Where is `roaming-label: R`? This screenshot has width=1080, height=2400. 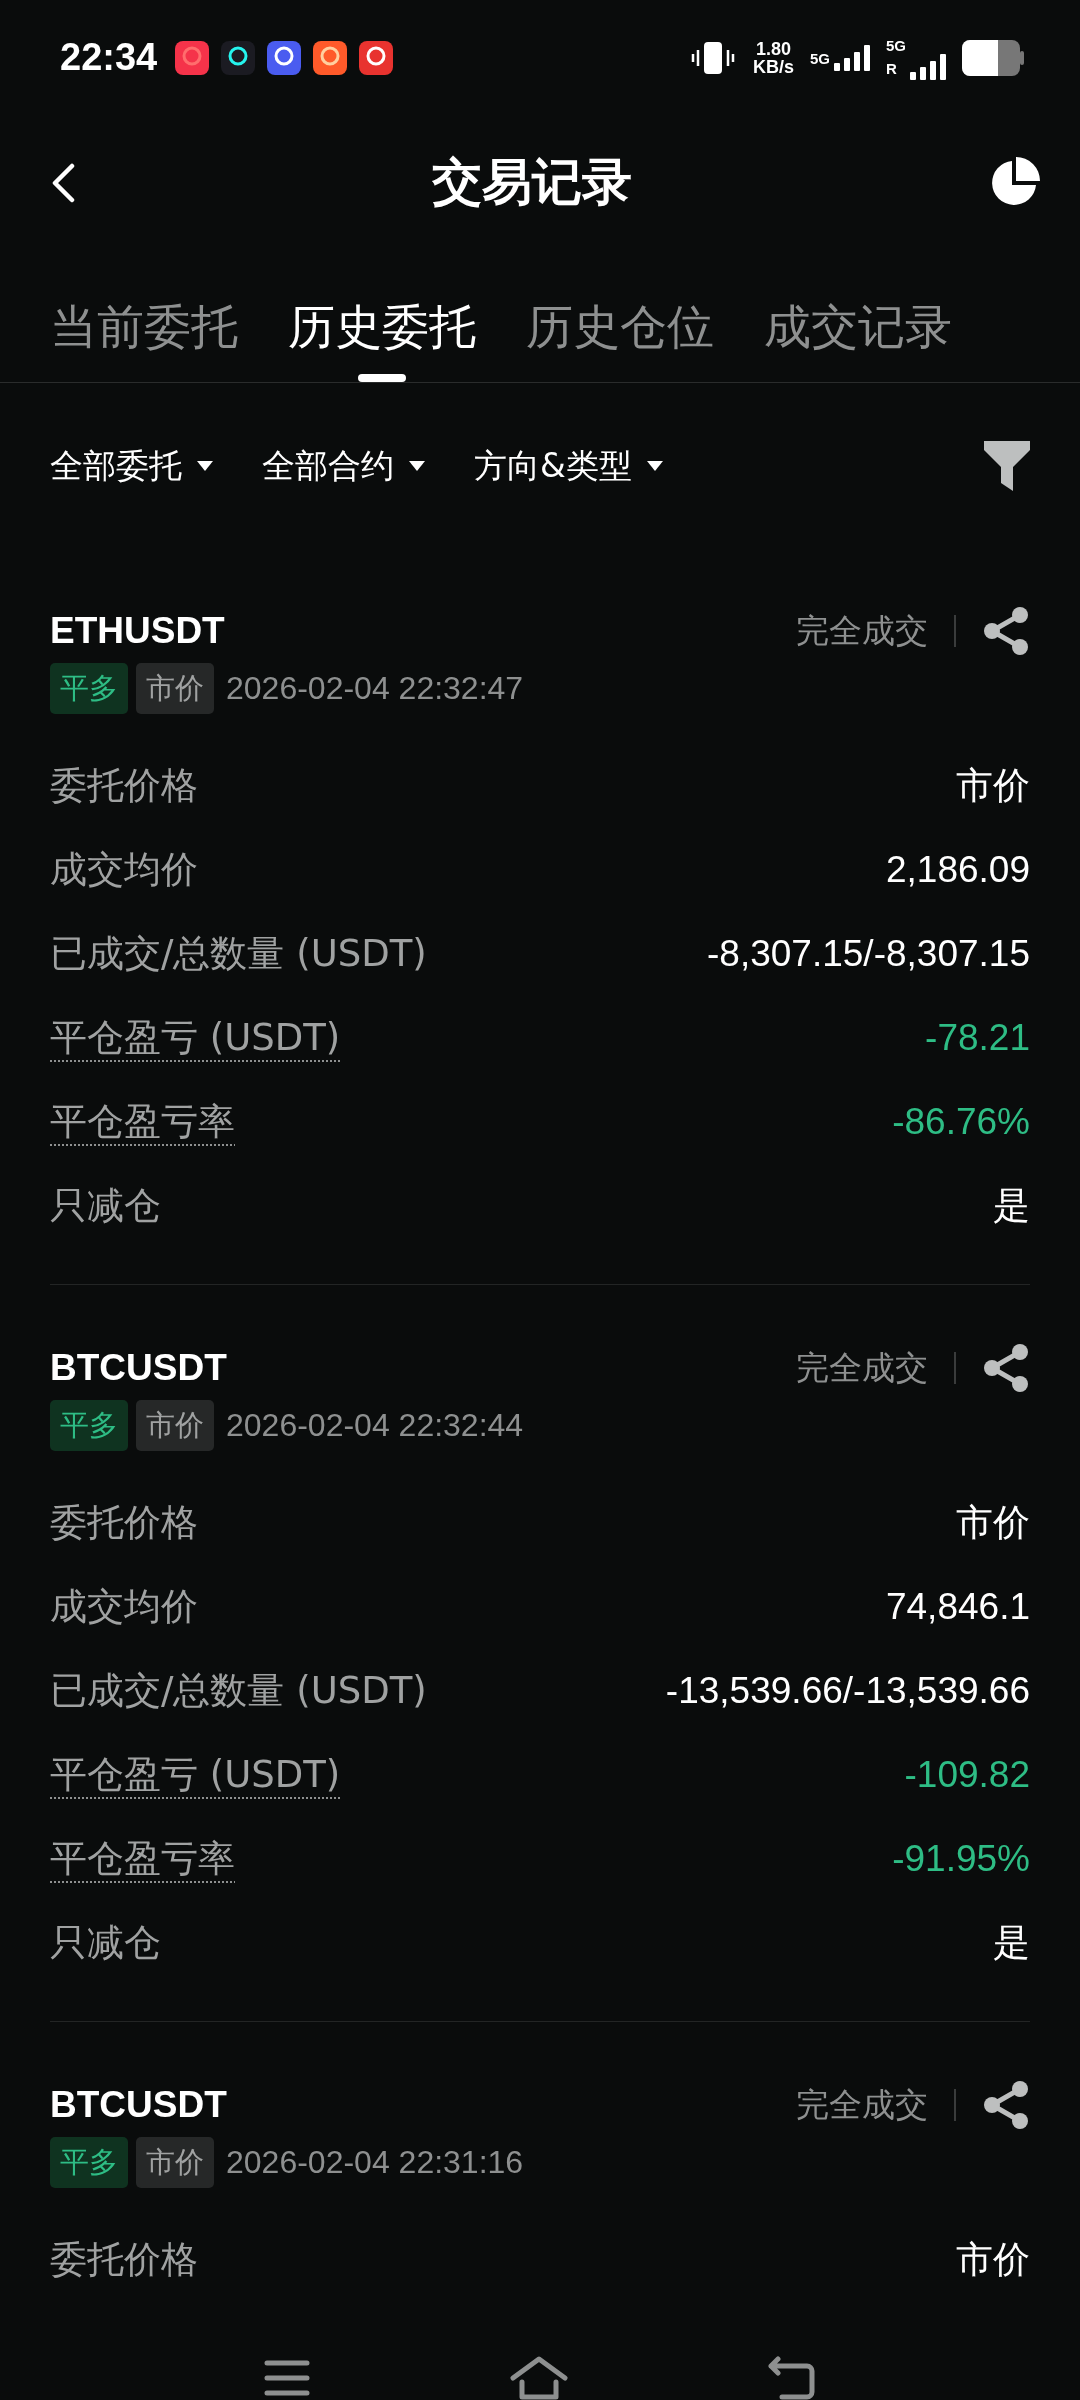
roaming-label: R is located at coordinates (891, 68).